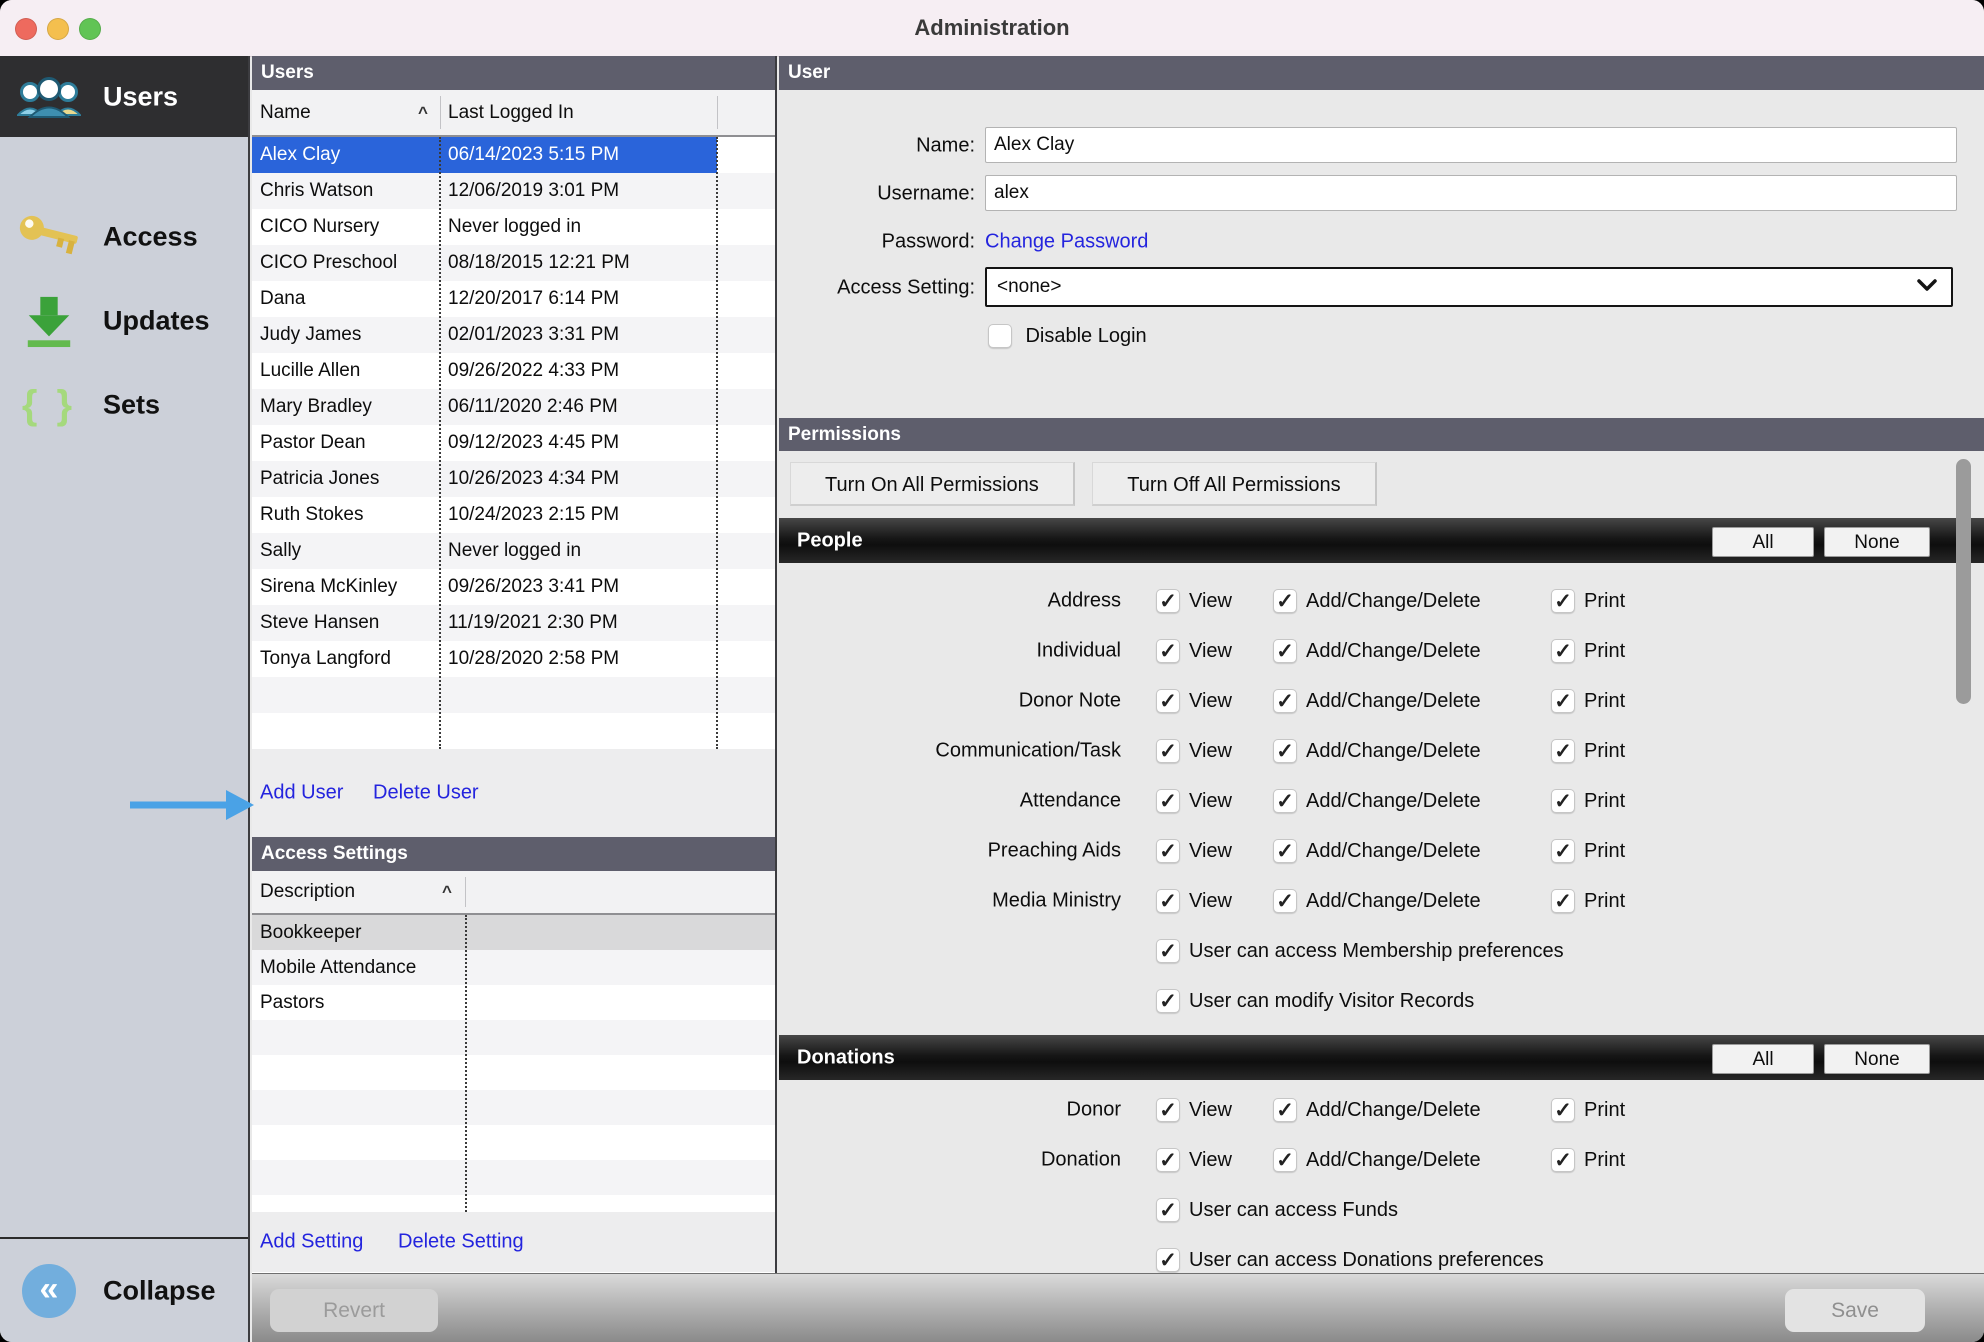  I want to click on turn-on-all-permissions-button: Turn On All Permissions, so click(932, 484).